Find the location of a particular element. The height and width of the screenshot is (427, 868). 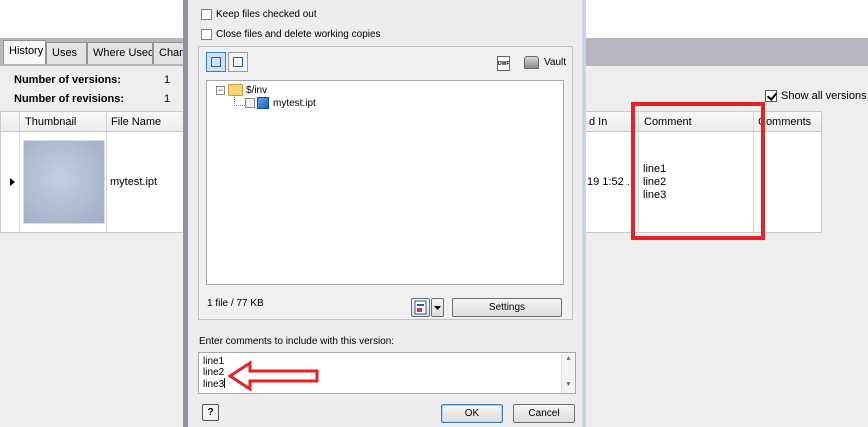

include-files-button is located at coordinates (420, 307).